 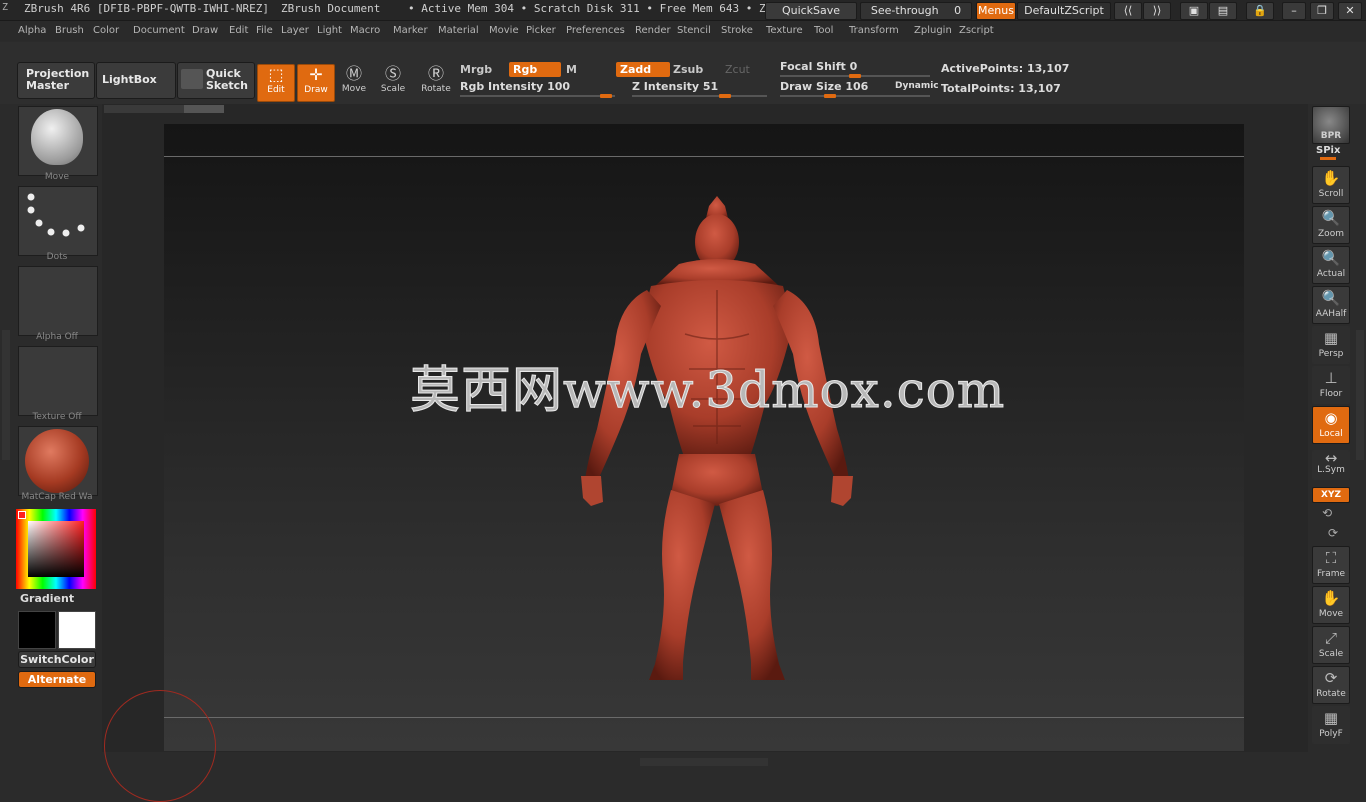 I want to click on canvas-scrollbar, so click(x=164, y=109).